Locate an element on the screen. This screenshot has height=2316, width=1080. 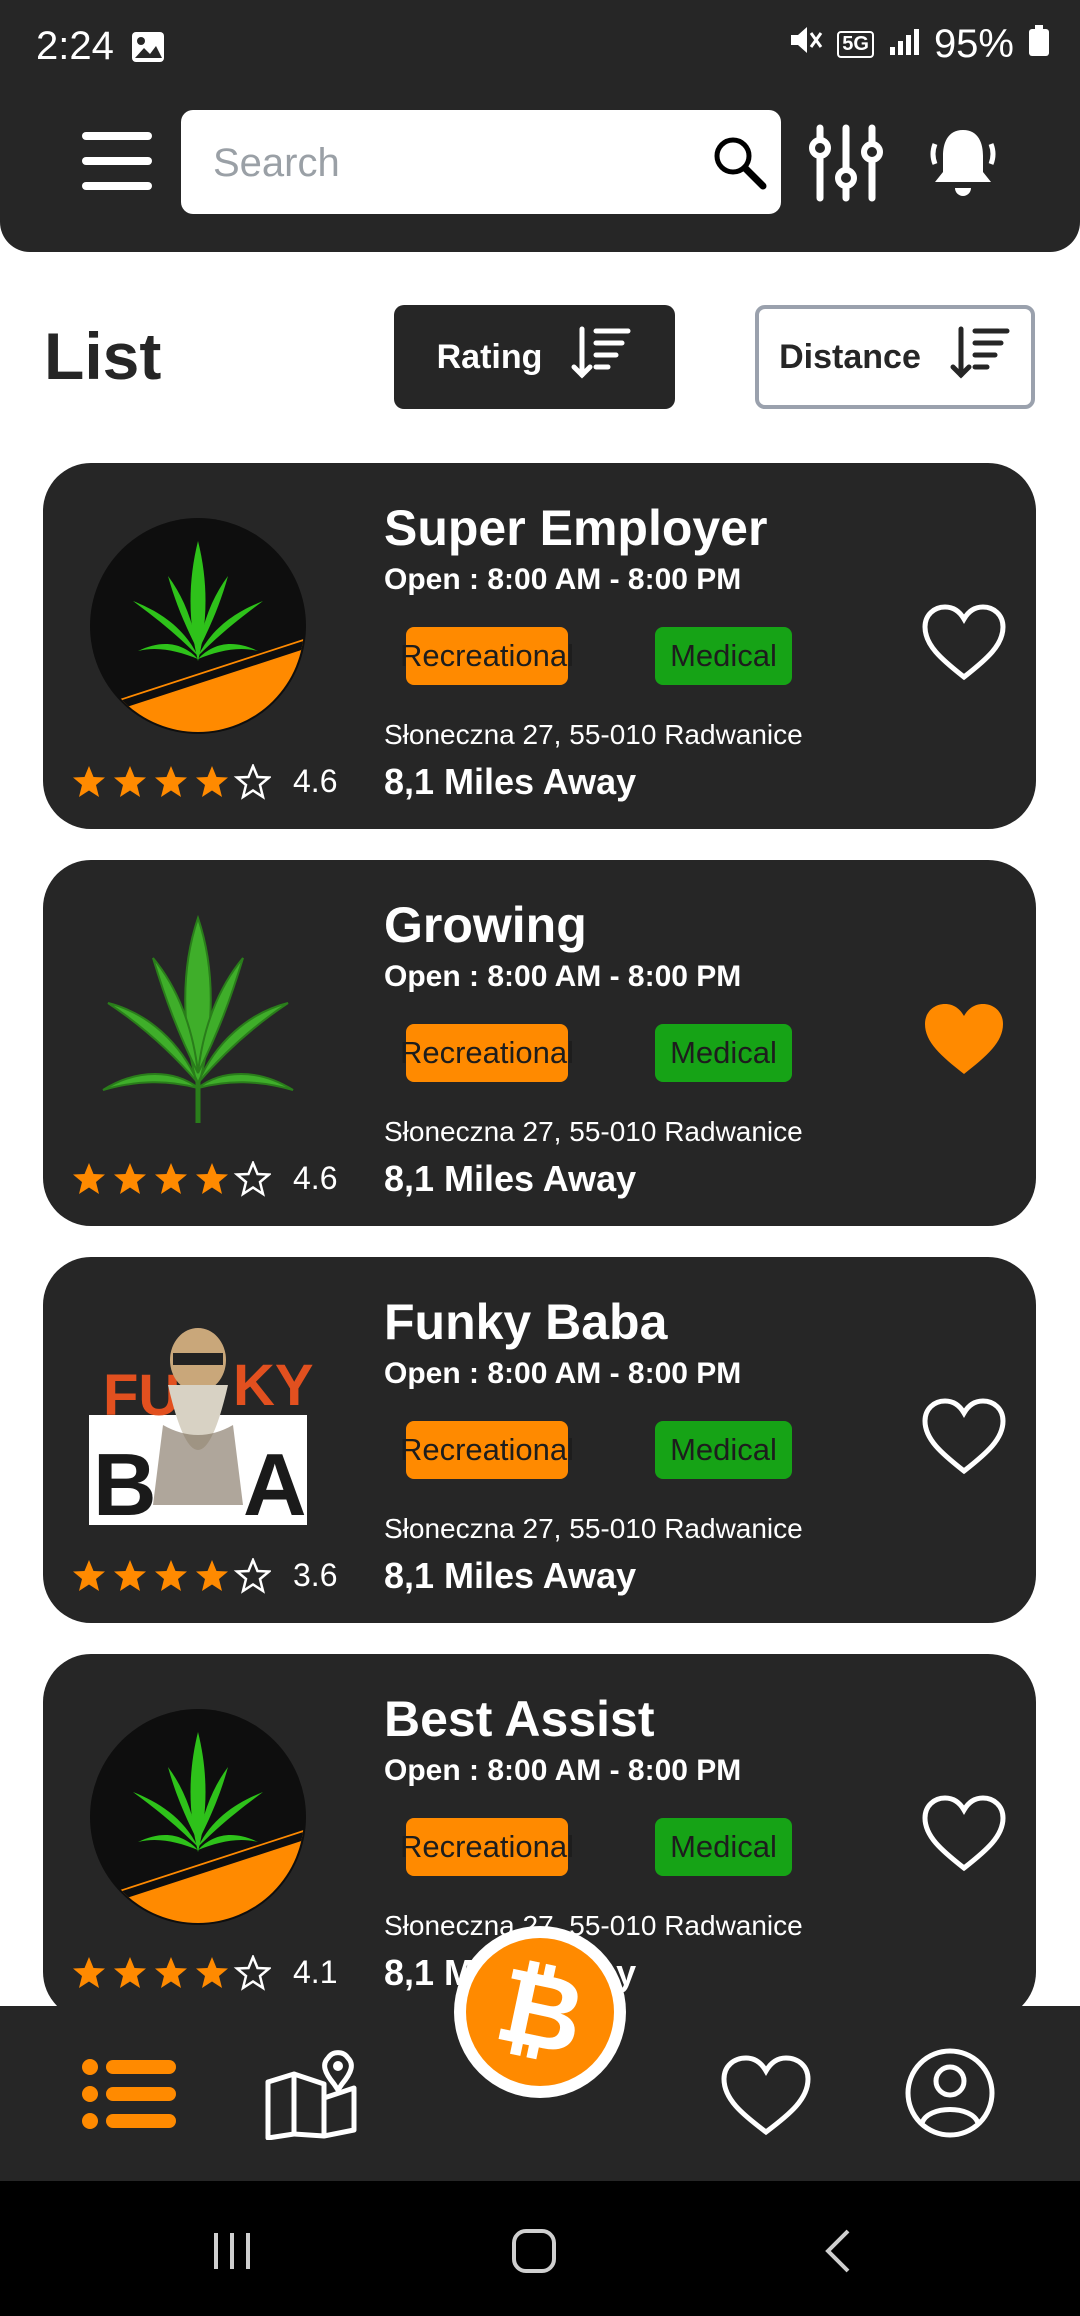
sort-distance-button: Distance is located at coordinates (895, 357).